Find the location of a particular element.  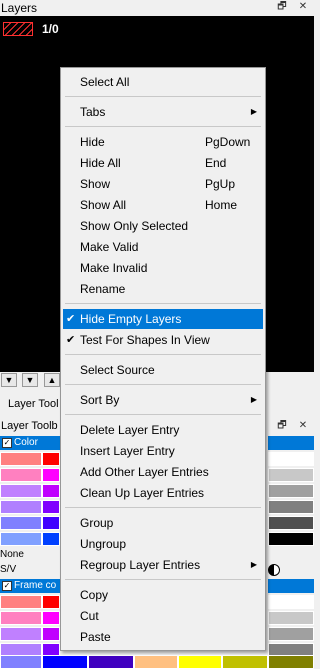

layer-count: 1/0 is located at coordinates (50, 29).